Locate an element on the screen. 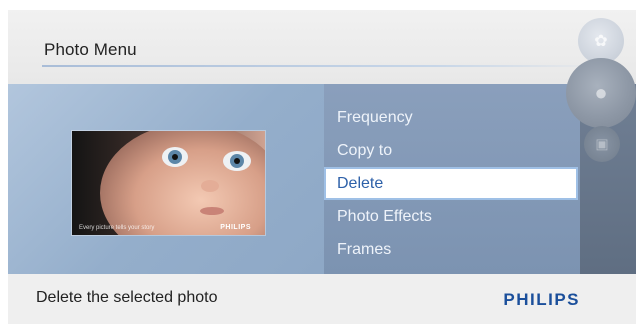 This screenshot has width=644, height=334. footer-bar: Delete the selected photo PHILIPS is located at coordinates (322, 299).